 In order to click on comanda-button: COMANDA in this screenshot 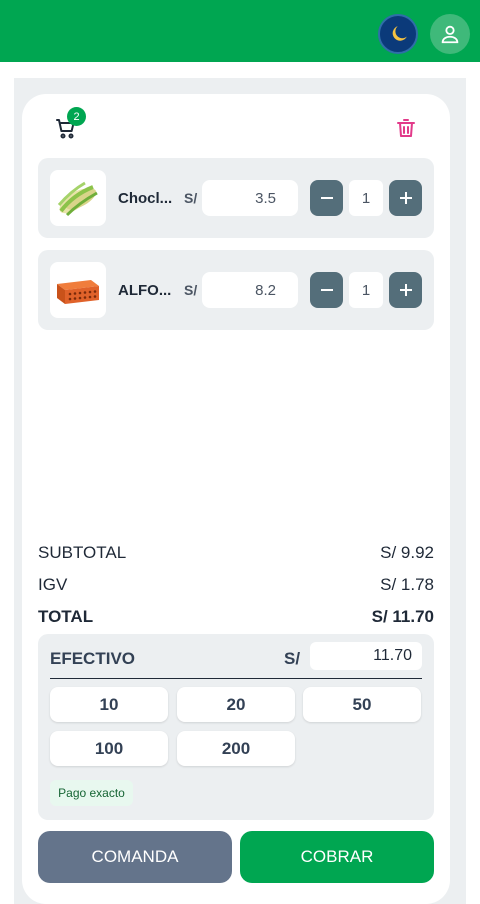, I will do `click(135, 857)`.